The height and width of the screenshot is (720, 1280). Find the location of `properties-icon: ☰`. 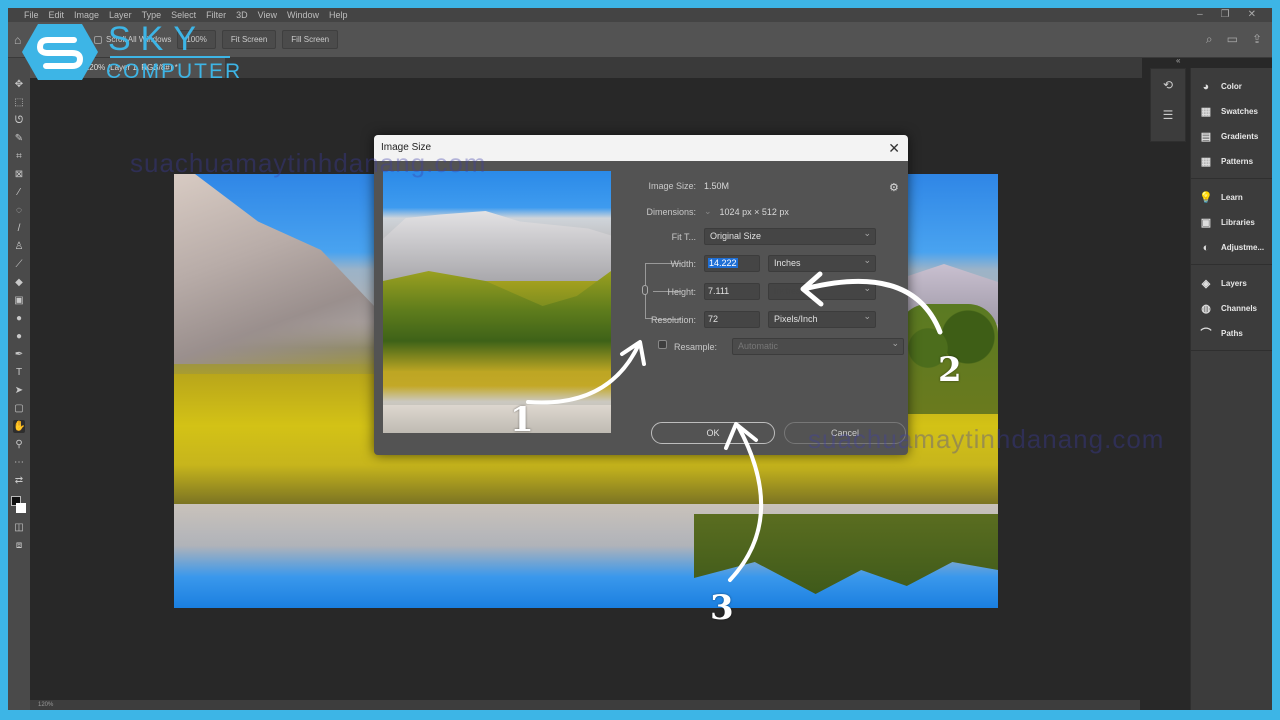

properties-icon: ☰ is located at coordinates (1168, 115).